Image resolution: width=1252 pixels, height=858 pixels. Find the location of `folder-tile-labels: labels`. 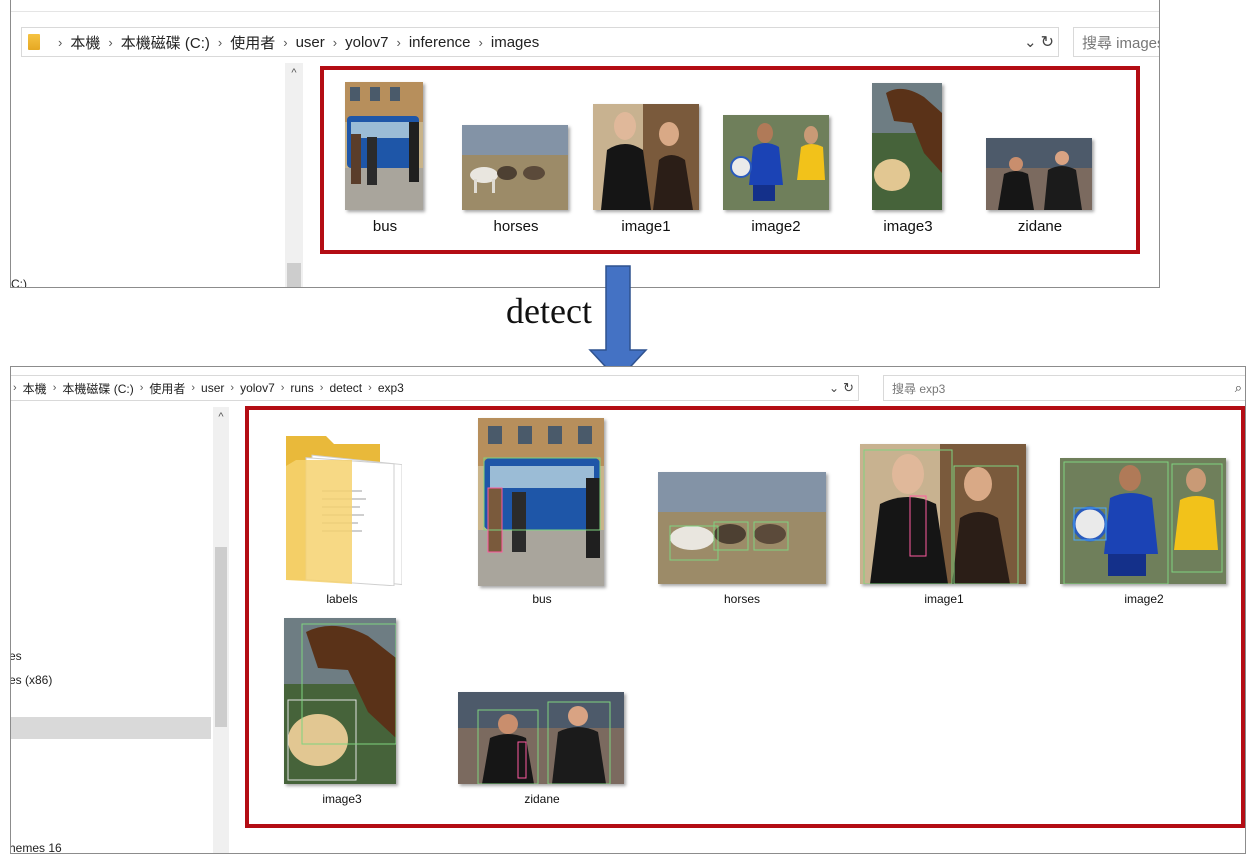

folder-tile-labels: labels is located at coordinates (342, 514).